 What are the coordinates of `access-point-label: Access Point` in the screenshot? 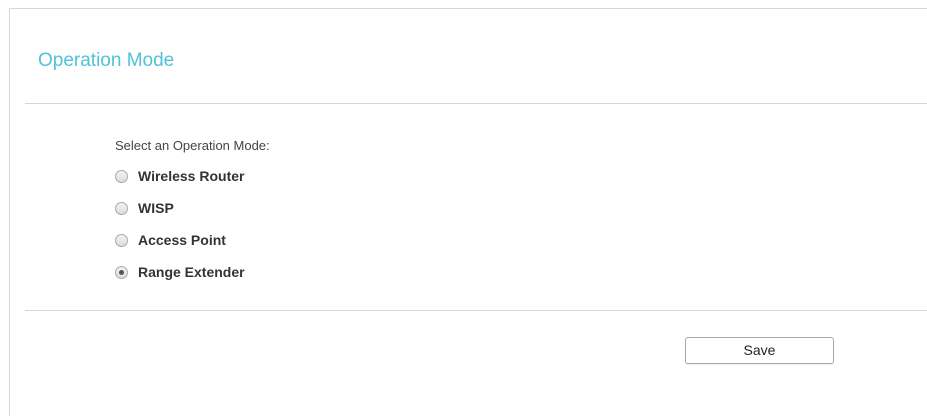 It's located at (182, 240).